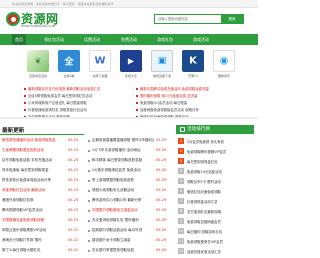  What do you see at coordinates (215, 129) in the screenshot?
I see `ranking-header: 活动排行榜` at bounding box center [215, 129].